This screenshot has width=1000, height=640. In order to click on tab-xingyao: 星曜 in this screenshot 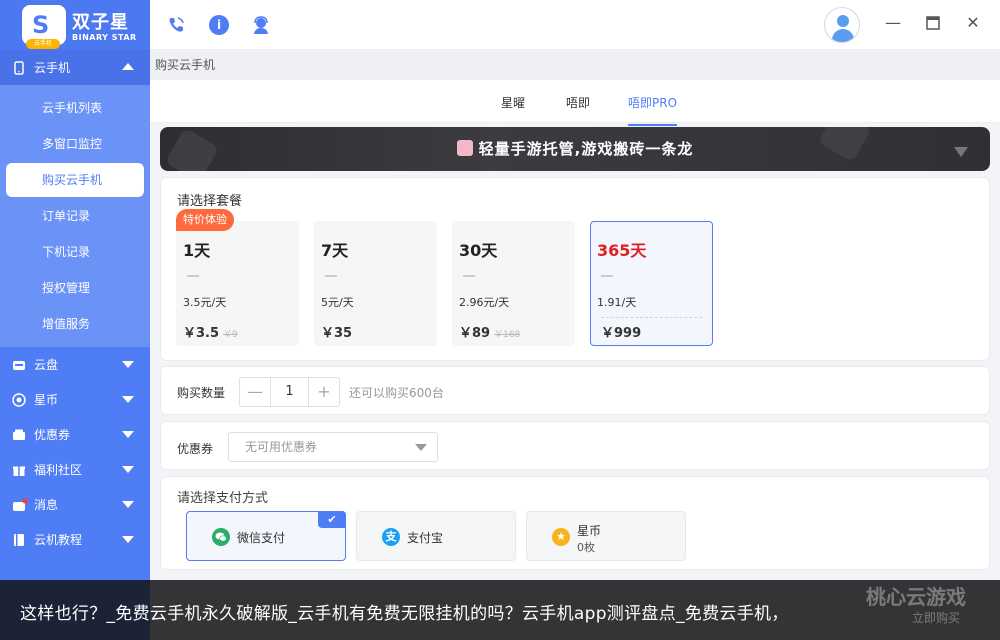, I will do `click(513, 102)`.